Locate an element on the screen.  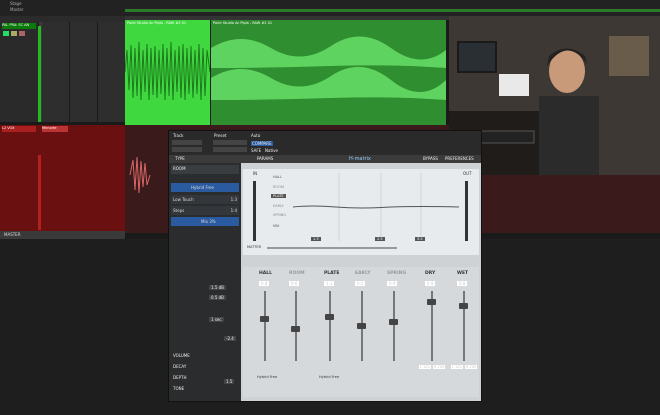
track2-meter is located at coordinates (39, 192).